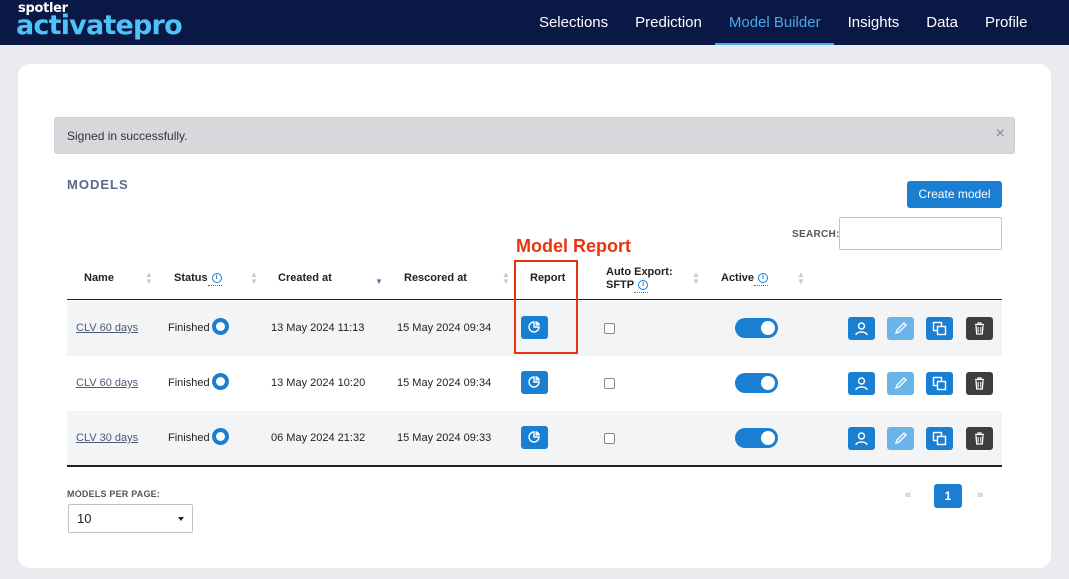 Image resolution: width=1069 pixels, height=579 pixels. Describe the element at coordinates (873, 22) in the screenshot. I see `nav-insights: Insights` at that location.